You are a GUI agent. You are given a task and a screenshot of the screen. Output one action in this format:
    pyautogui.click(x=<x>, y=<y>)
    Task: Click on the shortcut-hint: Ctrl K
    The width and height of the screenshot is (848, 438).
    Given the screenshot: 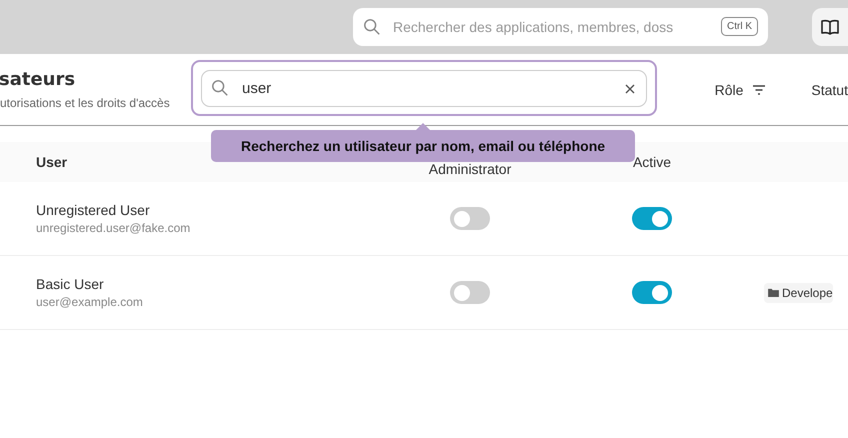 What is the action you would take?
    pyautogui.click(x=739, y=26)
    